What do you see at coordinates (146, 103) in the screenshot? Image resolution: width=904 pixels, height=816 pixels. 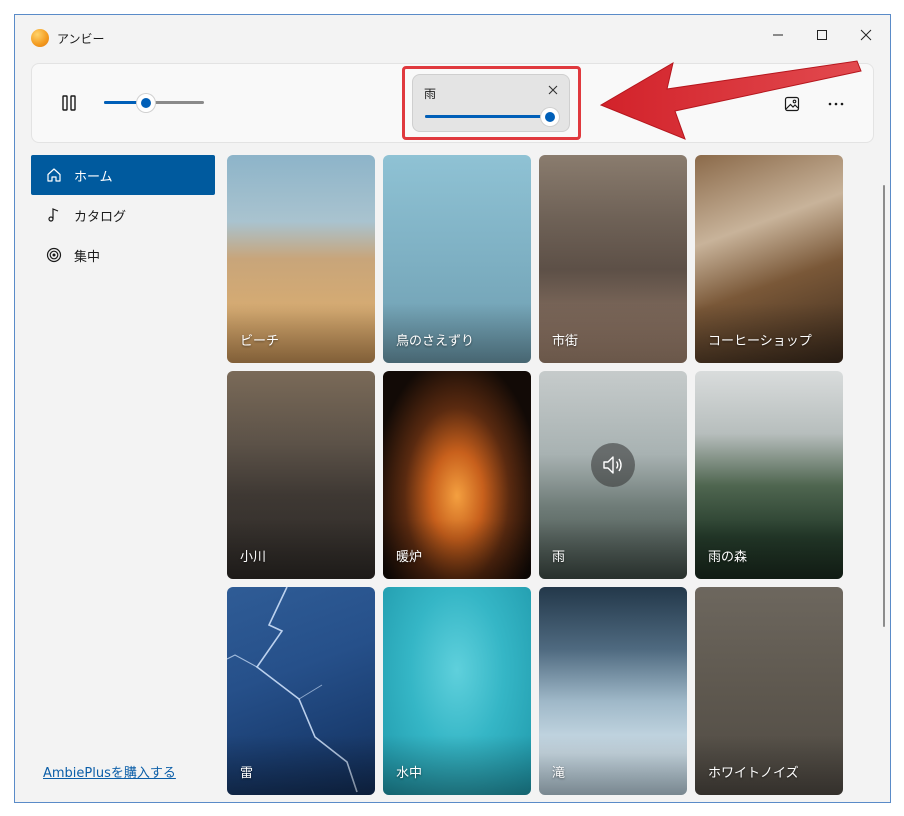 I see `master-volume-thumb` at bounding box center [146, 103].